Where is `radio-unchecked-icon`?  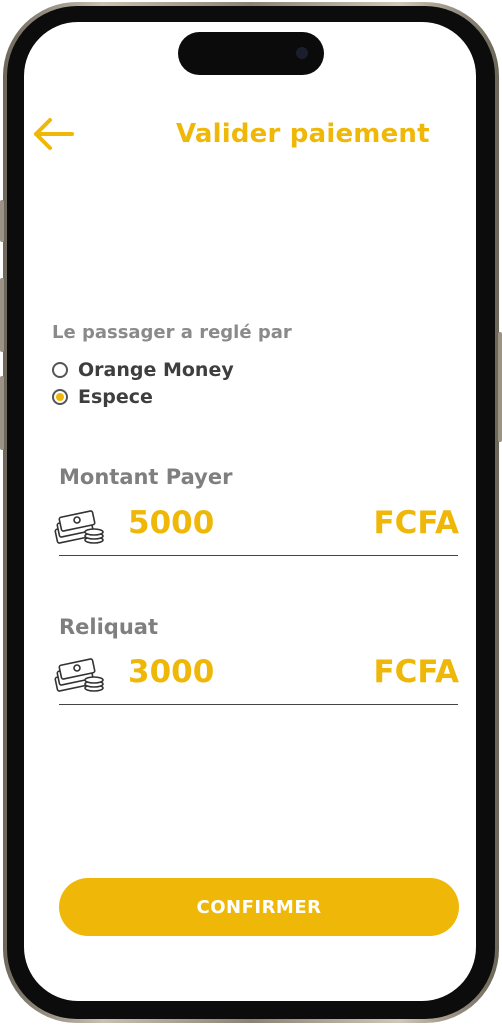
radio-unchecked-icon is located at coordinates (60, 370).